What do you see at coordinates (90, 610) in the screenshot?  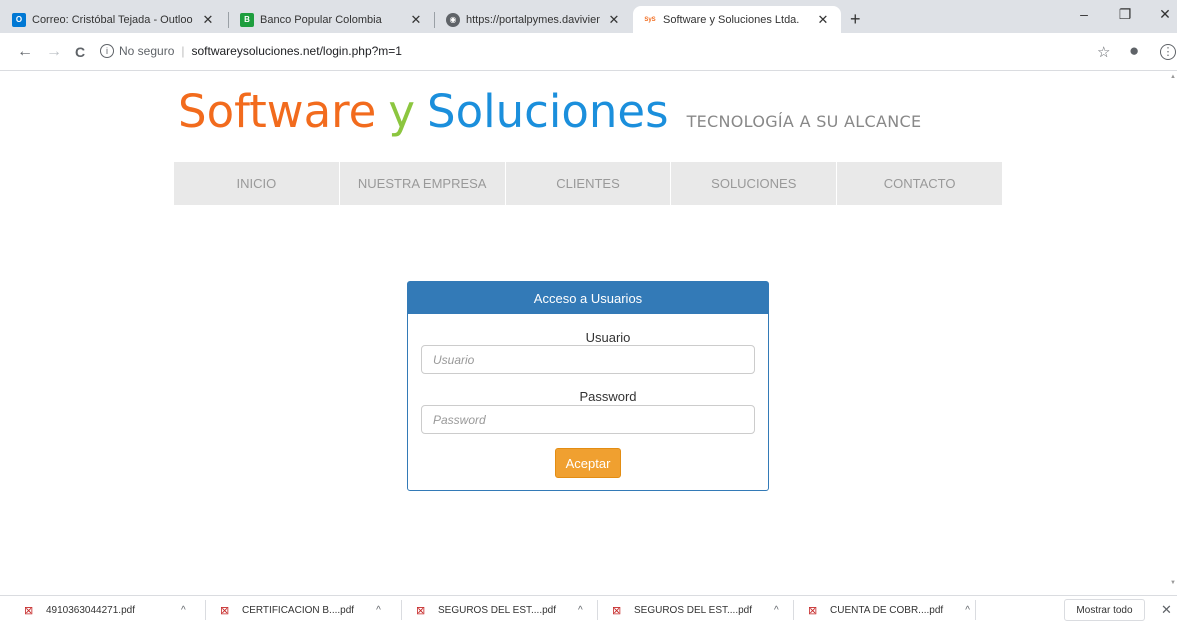 I see `download-filename: 4910363044271.pdf` at bounding box center [90, 610].